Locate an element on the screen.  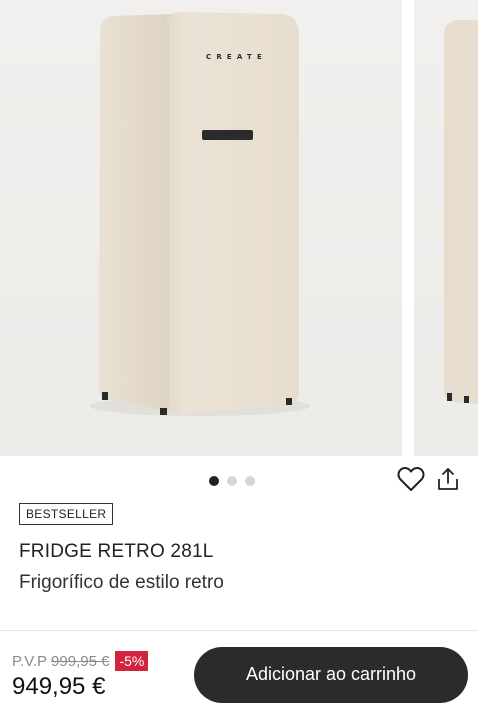
share-button is located at coordinates (448, 479).